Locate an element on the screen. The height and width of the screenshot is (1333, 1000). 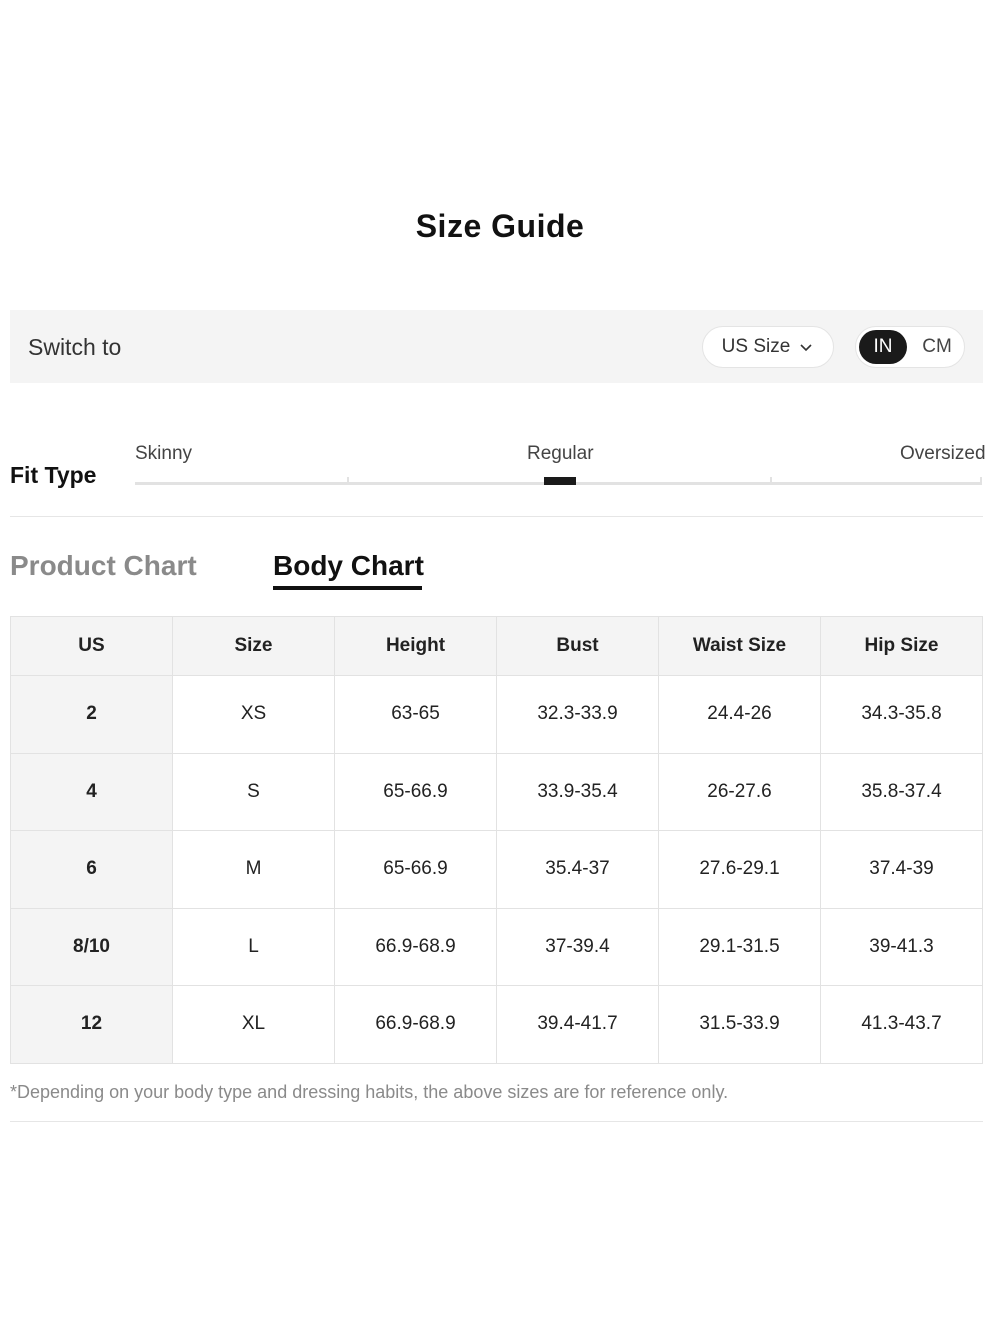
fit-option-skinny: Skinny is located at coordinates (164, 453).